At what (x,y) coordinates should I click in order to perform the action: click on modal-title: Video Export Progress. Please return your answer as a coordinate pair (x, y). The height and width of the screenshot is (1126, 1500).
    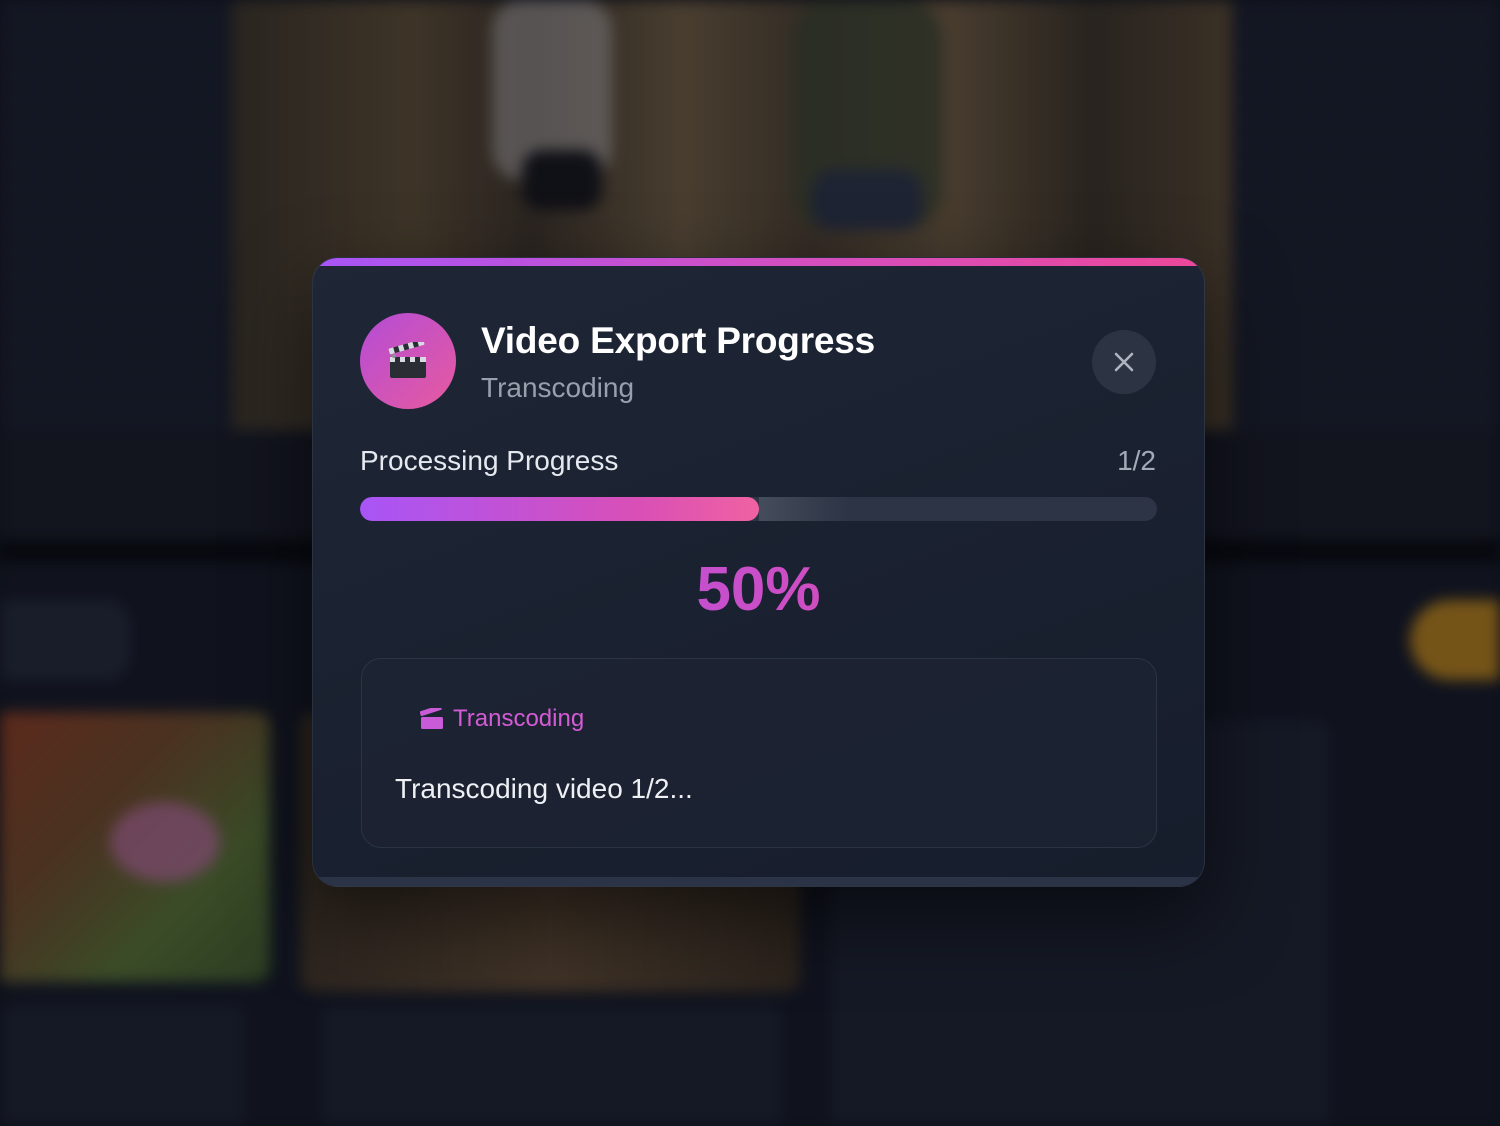
    Looking at the image, I should click on (678, 340).